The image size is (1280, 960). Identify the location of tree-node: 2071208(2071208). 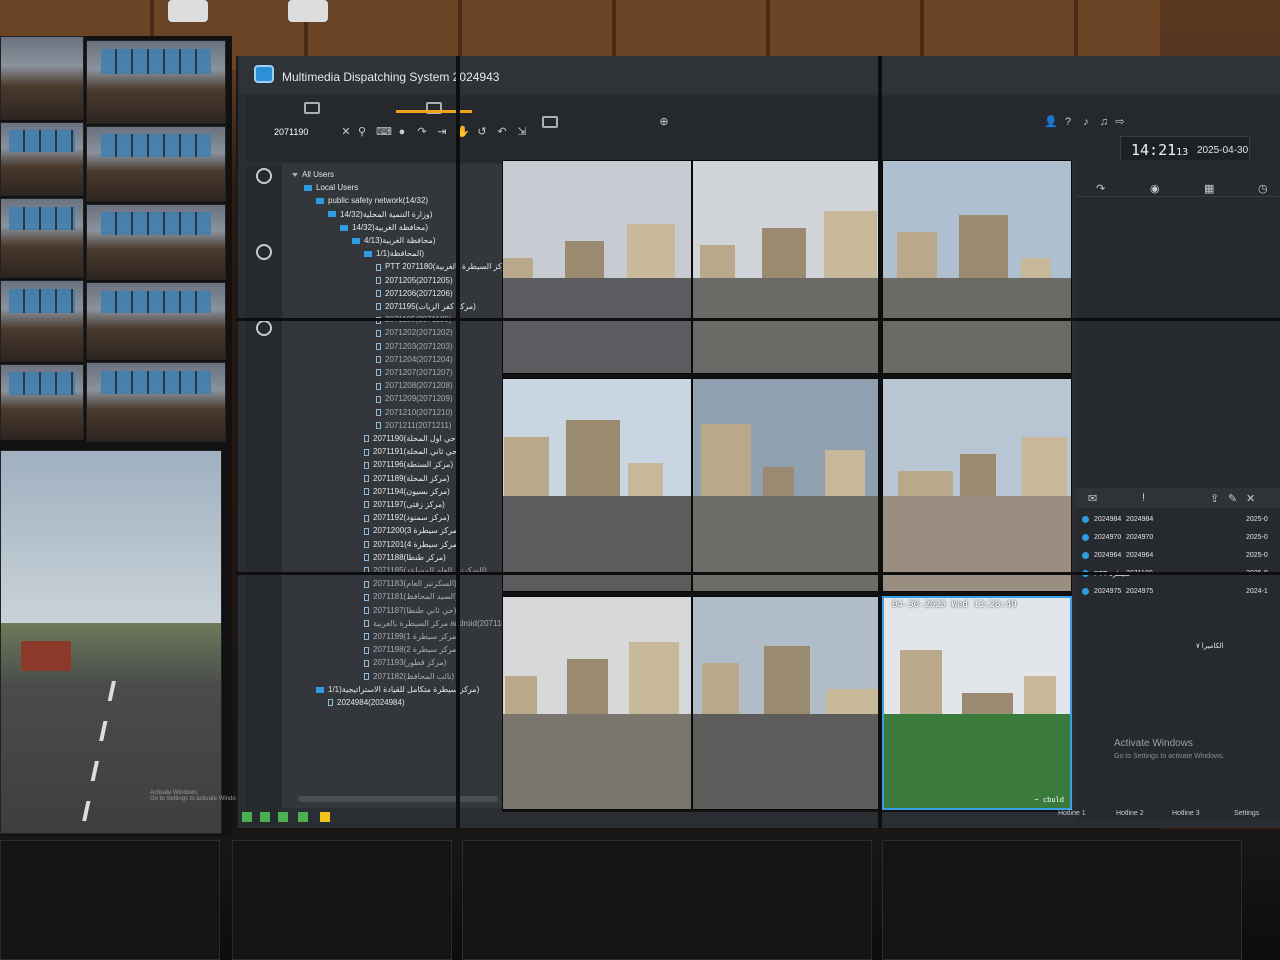
(414, 385).